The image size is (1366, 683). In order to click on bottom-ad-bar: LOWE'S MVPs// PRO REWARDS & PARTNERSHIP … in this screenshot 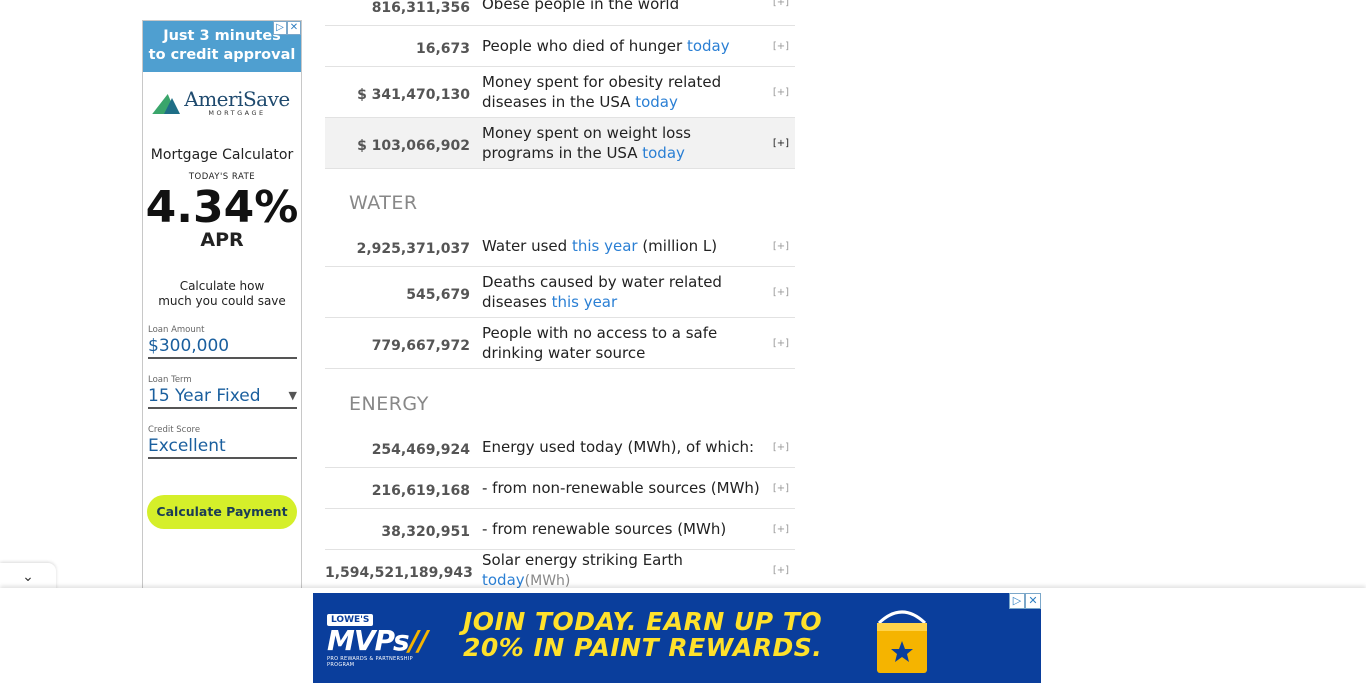, I will do `click(683, 635)`.